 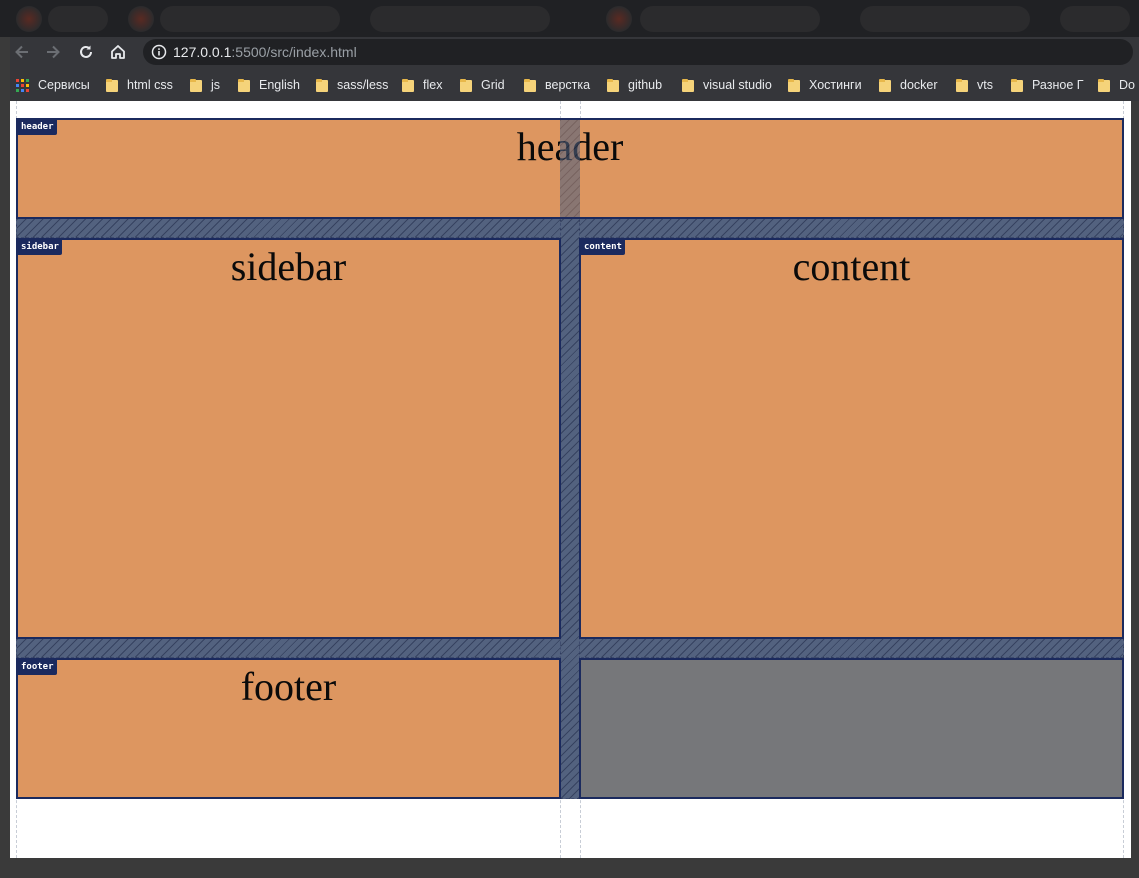 I want to click on bookmark-folder: github, so click(x=634, y=85).